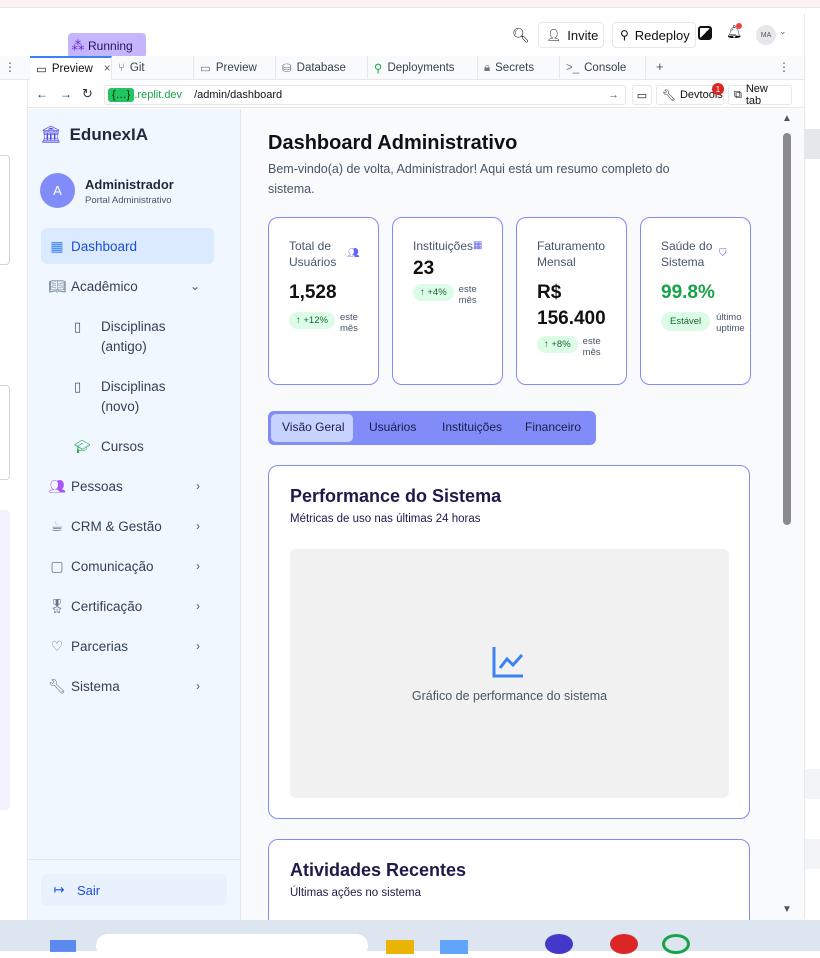  I want to click on stat-label: Faturamento Mensal, so click(571, 254).